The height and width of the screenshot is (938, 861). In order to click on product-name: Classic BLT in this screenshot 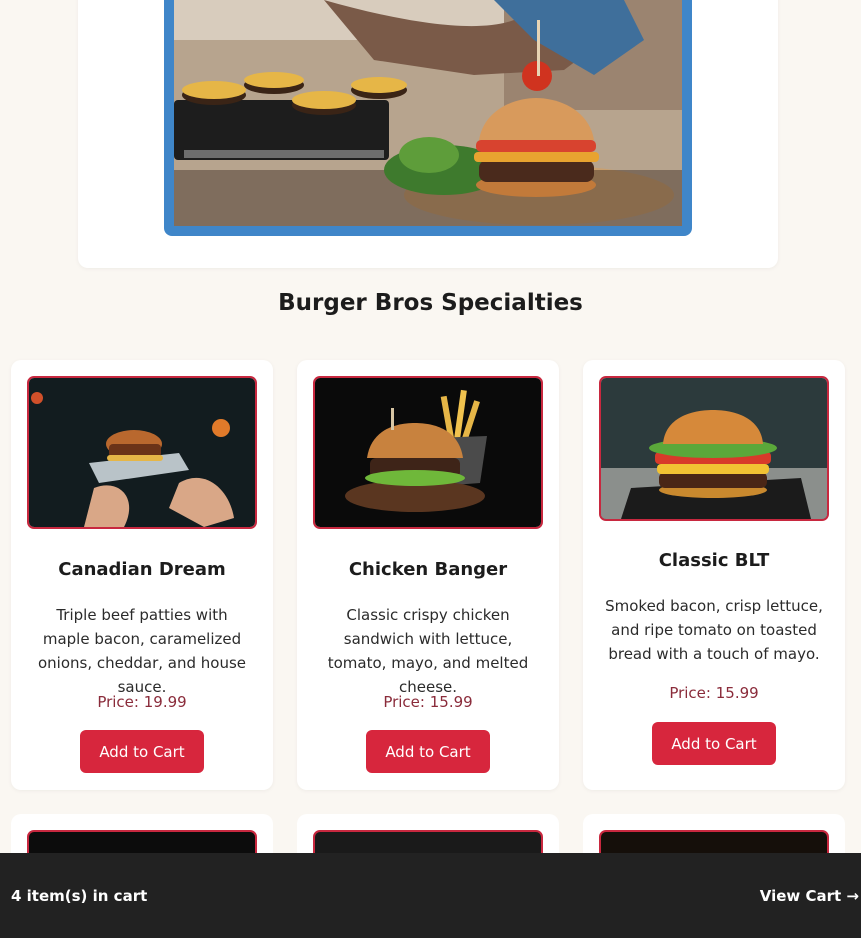, I will do `click(714, 560)`.